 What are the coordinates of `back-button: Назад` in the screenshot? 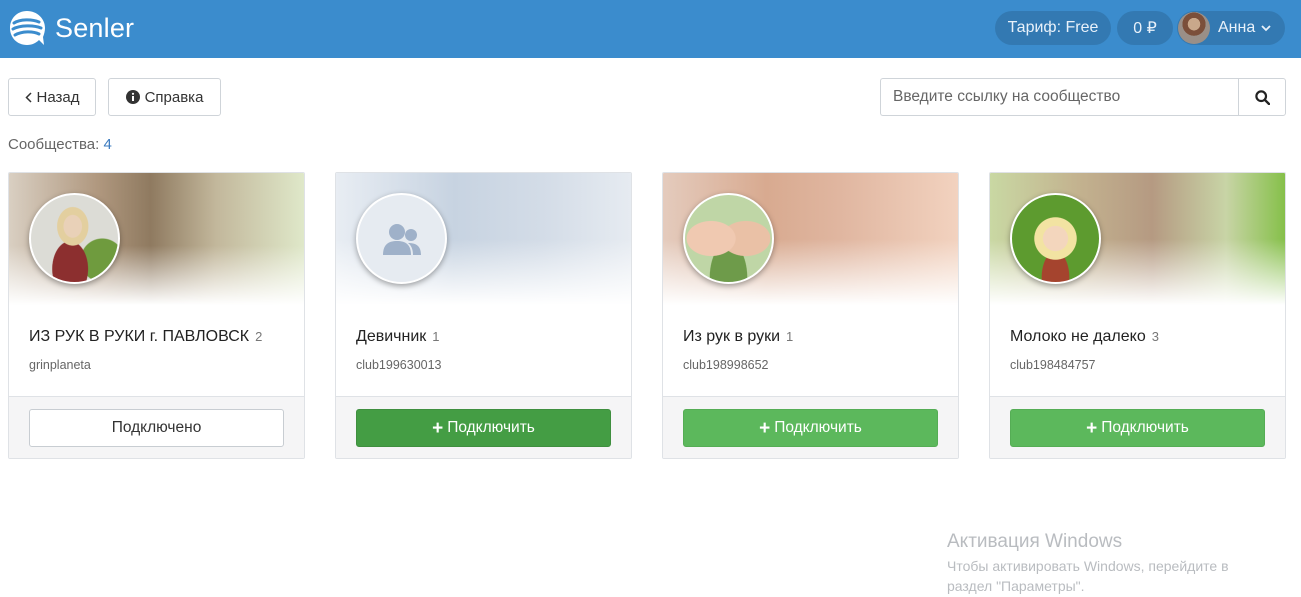 It's located at (52, 97).